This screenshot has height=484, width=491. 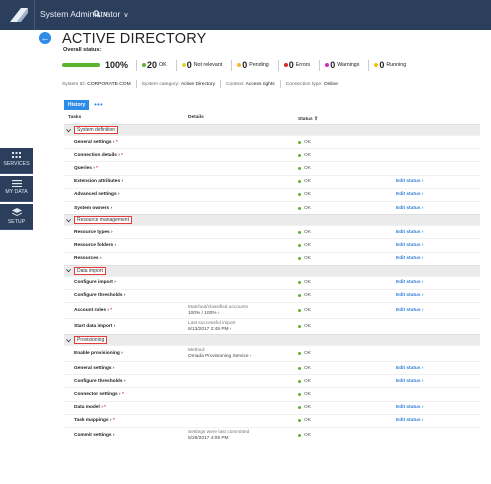 What do you see at coordinates (87, 258) in the screenshot?
I see `task-link: Resources ›` at bounding box center [87, 258].